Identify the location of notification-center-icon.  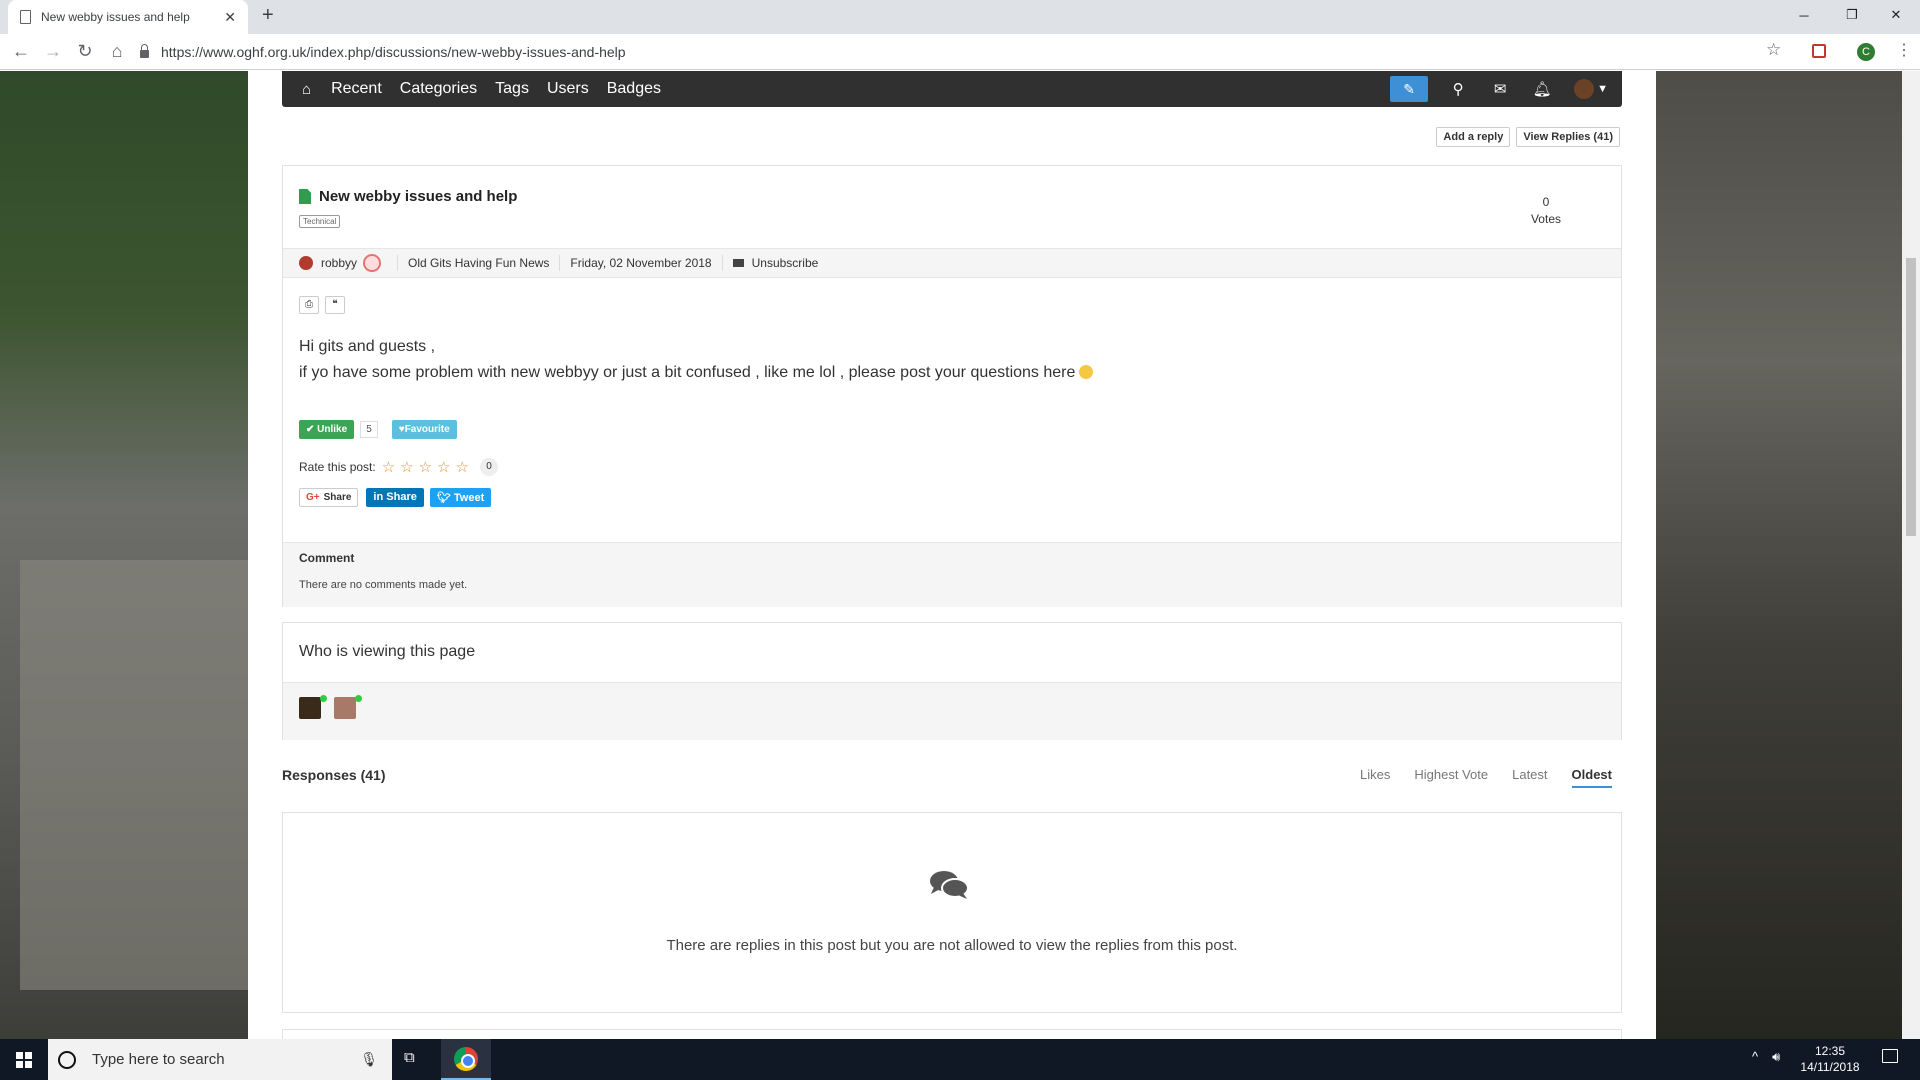
(1890, 1056).